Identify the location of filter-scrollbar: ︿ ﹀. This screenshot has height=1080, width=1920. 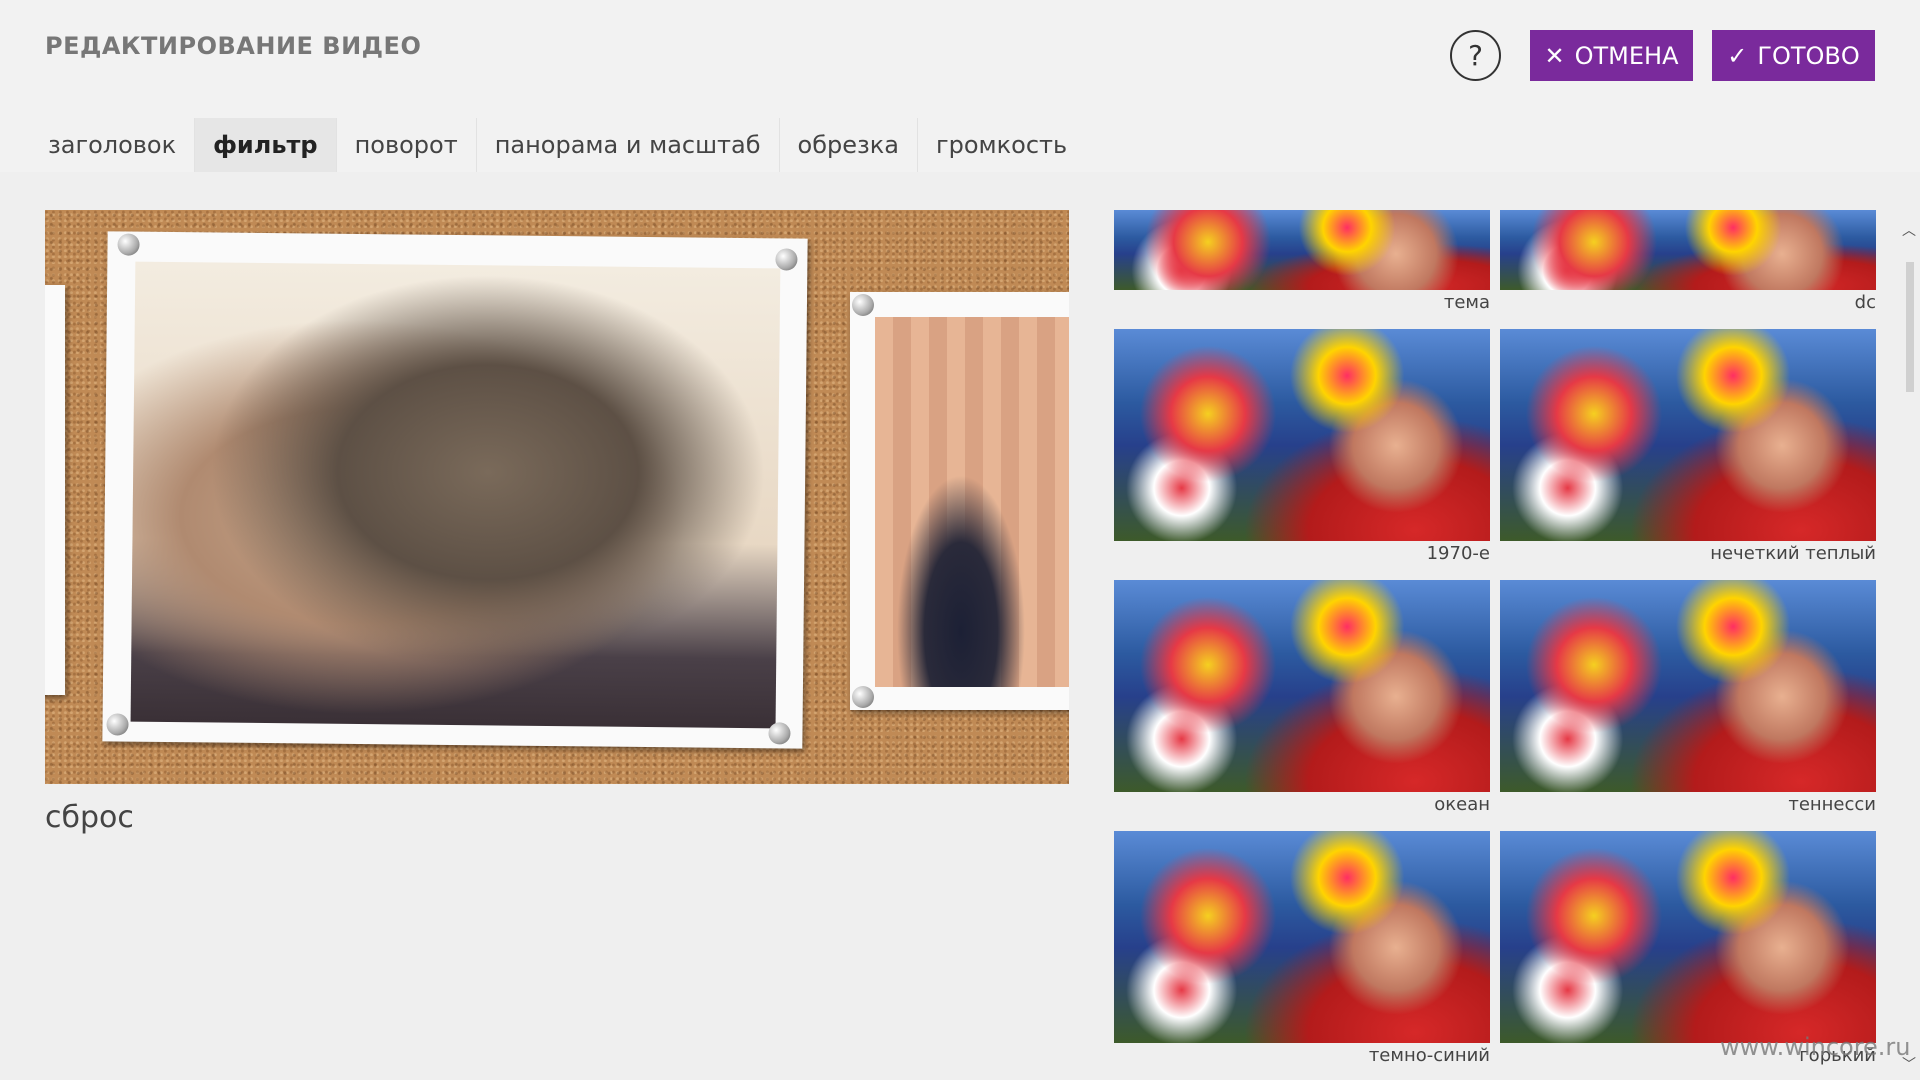
(1910, 645).